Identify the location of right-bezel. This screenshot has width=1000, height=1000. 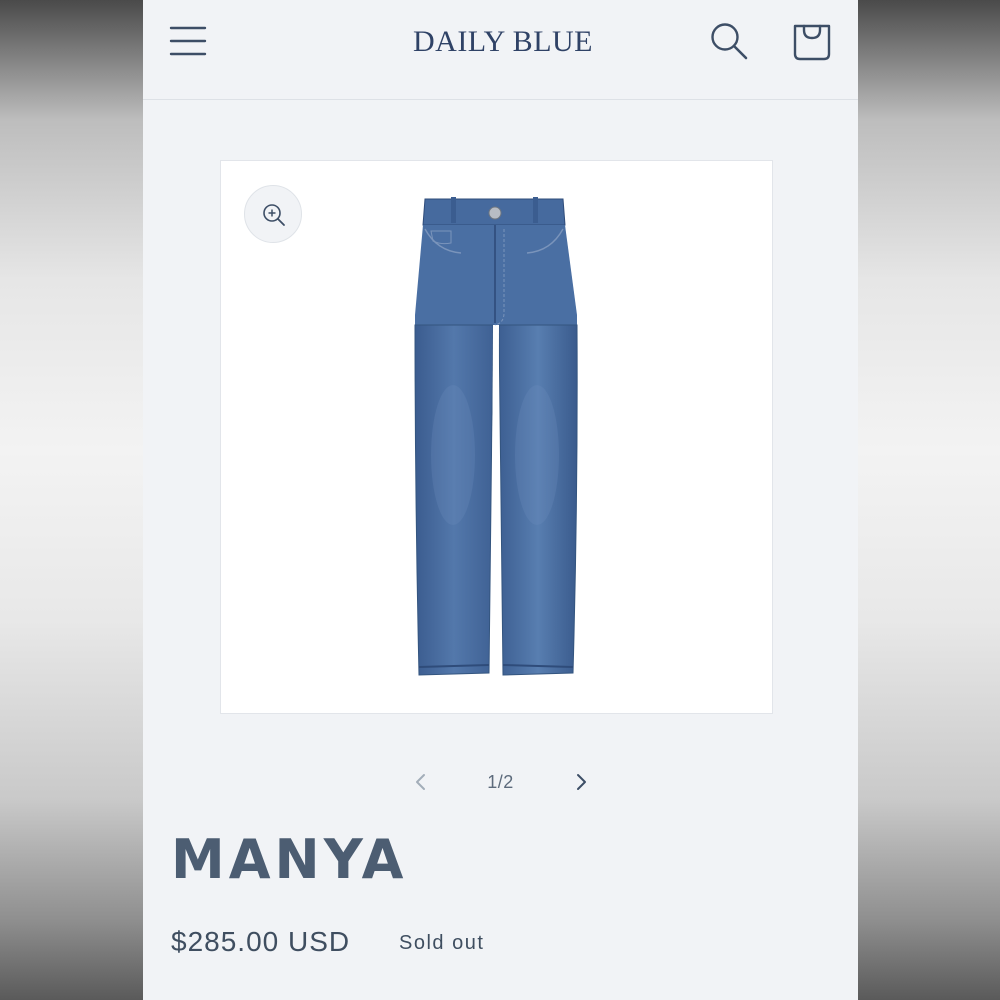
(929, 500).